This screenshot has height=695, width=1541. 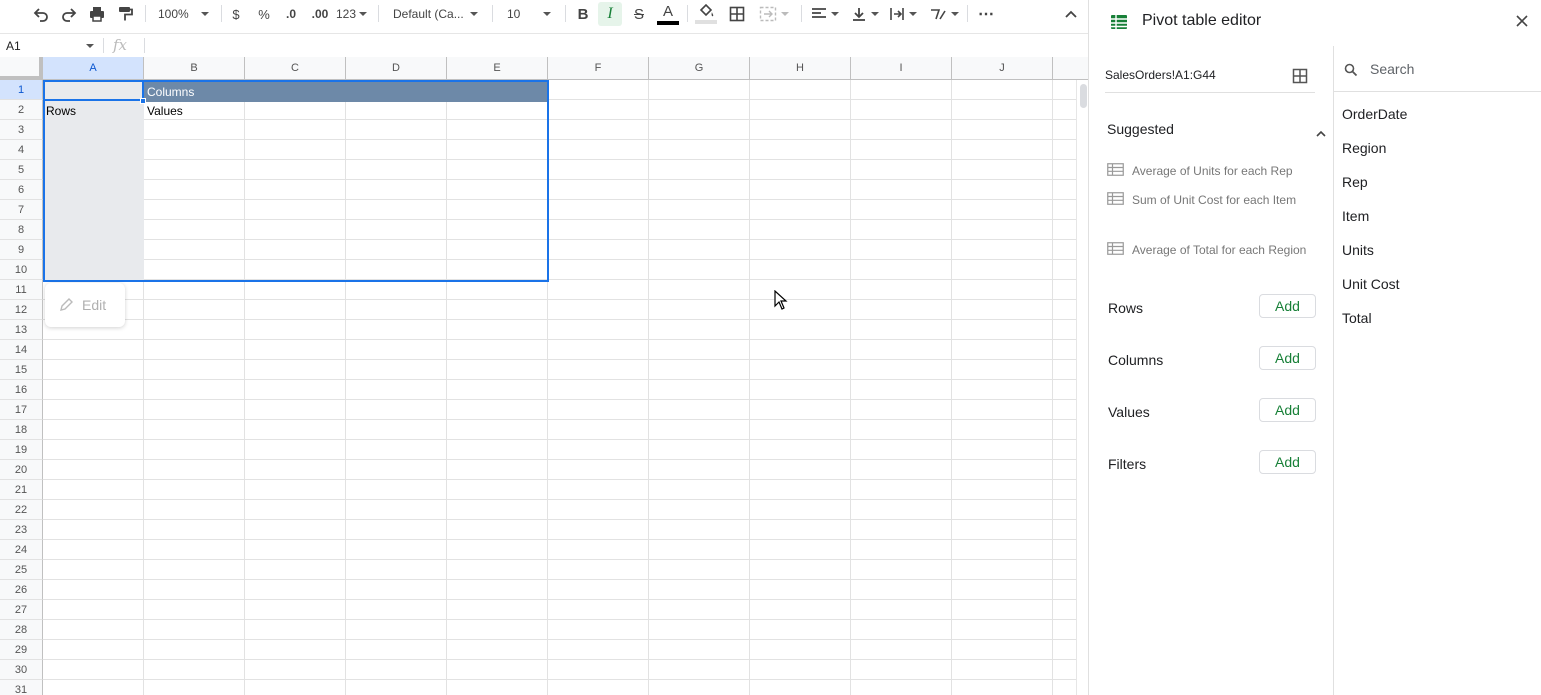 What do you see at coordinates (706, 14) in the screenshot?
I see `fill-color-icon` at bounding box center [706, 14].